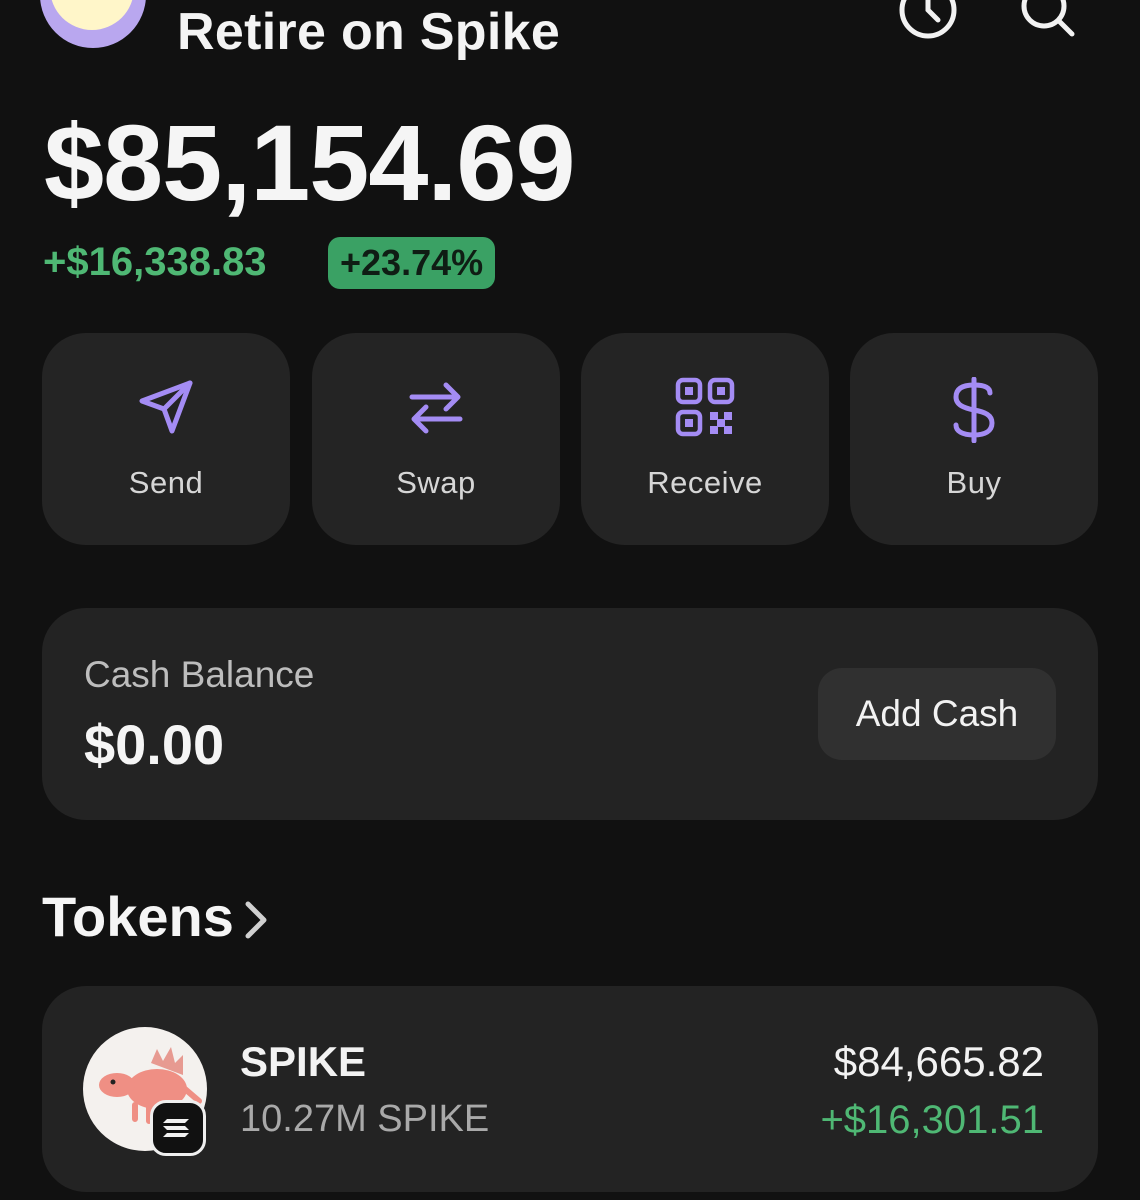 The image size is (1140, 1200). I want to click on total-balance: $85,154.69, so click(310, 162).